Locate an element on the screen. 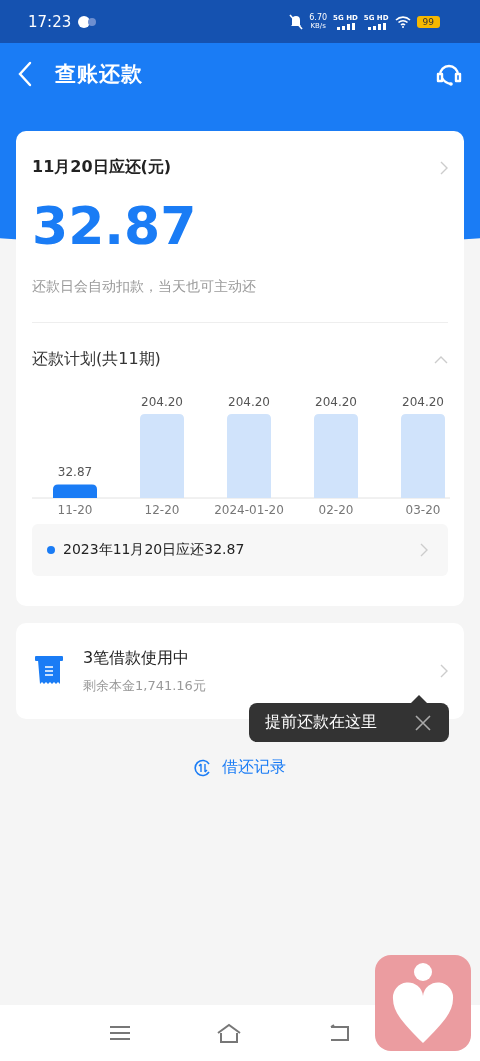  page-title: 查账还款 is located at coordinates (99, 74).